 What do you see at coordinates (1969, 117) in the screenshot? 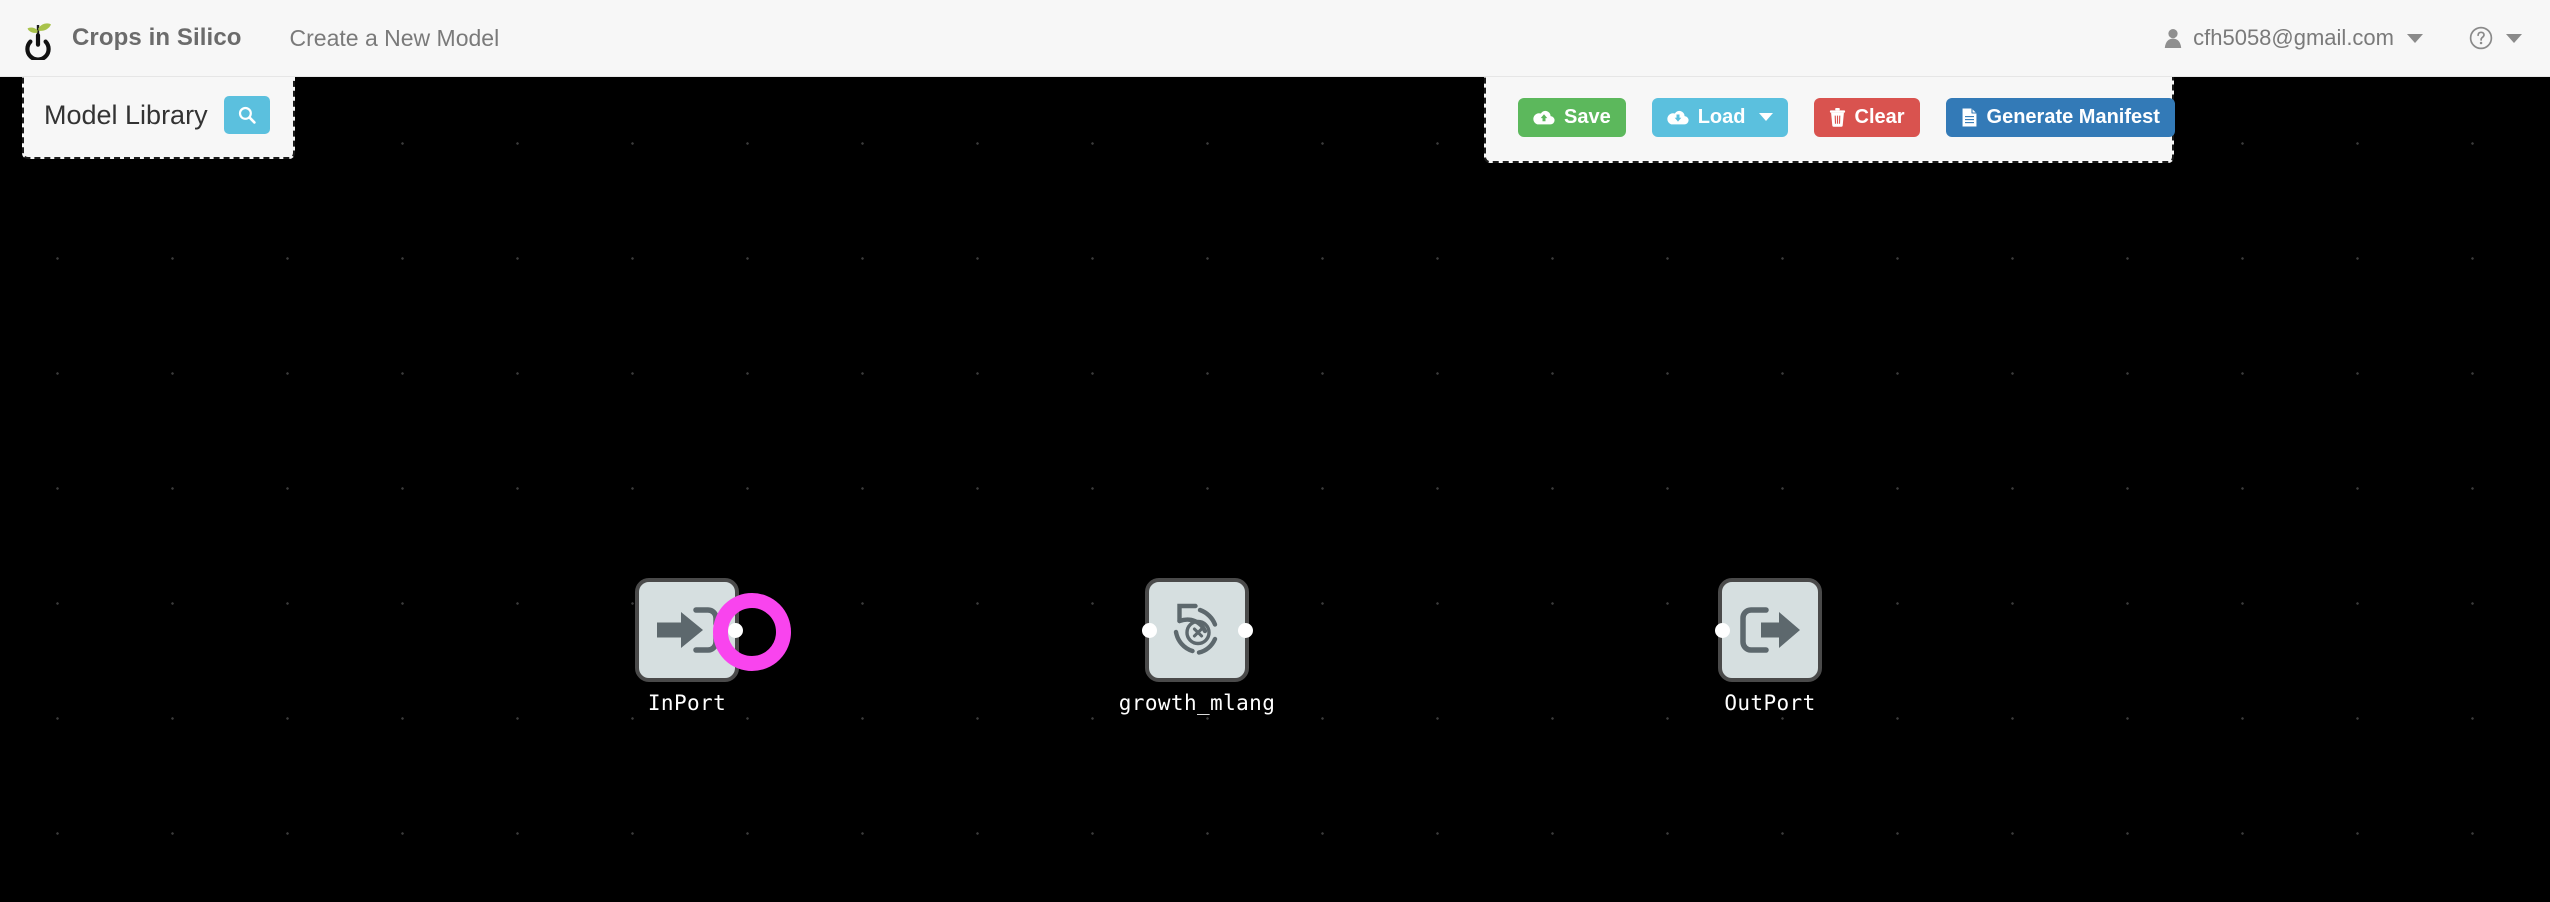
I see `file-text-icon` at bounding box center [1969, 117].